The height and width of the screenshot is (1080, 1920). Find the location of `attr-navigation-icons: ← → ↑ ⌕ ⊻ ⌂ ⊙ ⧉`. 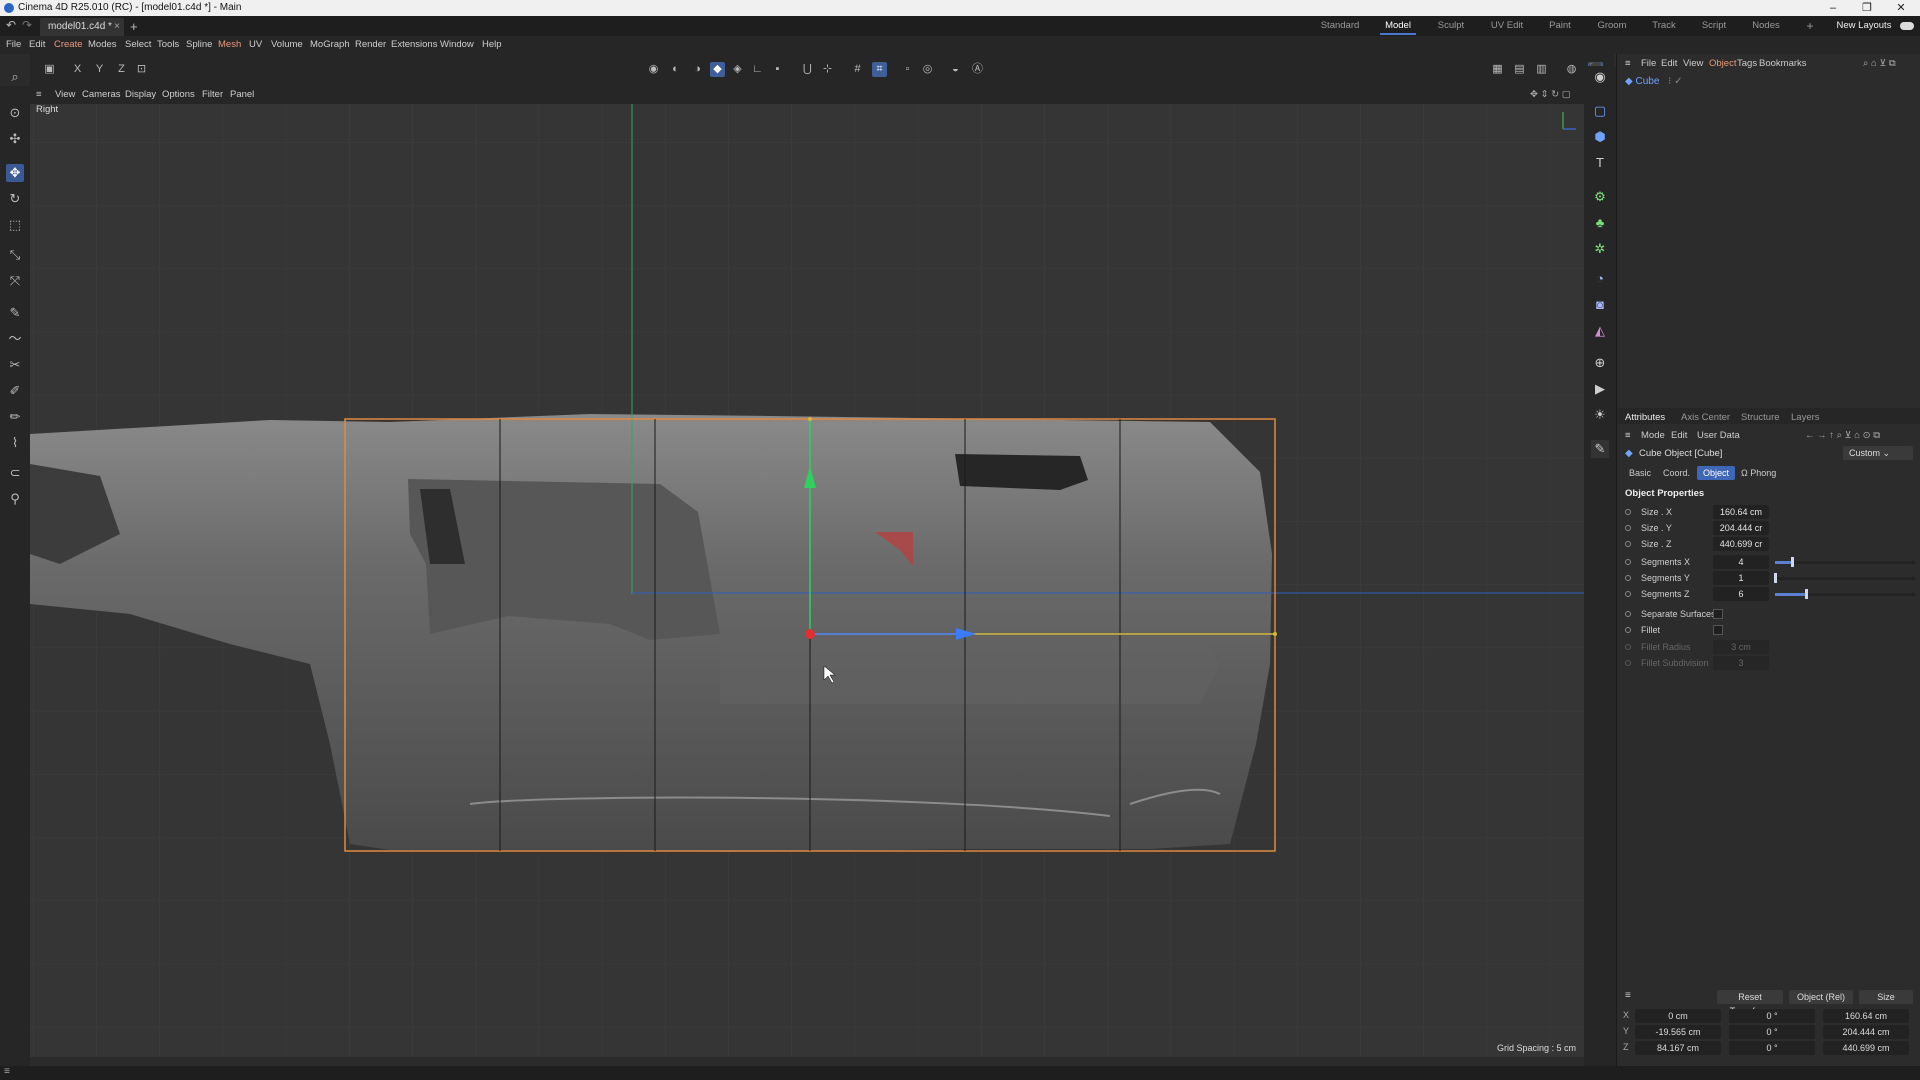

attr-navigation-icons: ← → ↑ ⌕ ⊻ ⌂ ⊙ ⧉ is located at coordinates (1842, 435).